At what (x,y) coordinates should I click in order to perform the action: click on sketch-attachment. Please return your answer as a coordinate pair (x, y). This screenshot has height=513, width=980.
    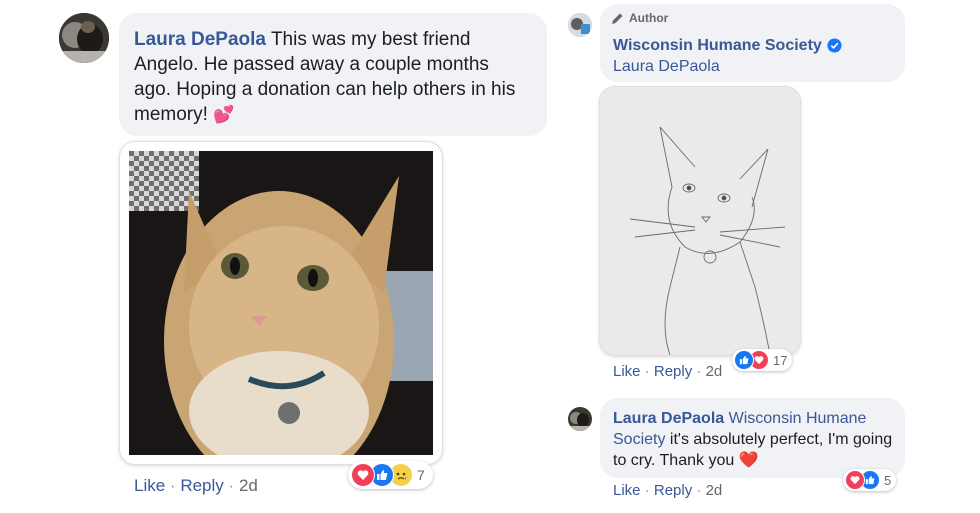
    Looking at the image, I should click on (700, 221).